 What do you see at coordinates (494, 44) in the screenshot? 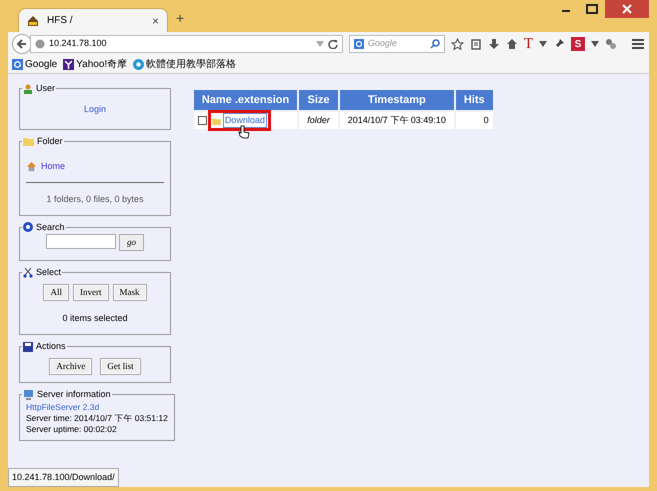
I see `download-icon` at bounding box center [494, 44].